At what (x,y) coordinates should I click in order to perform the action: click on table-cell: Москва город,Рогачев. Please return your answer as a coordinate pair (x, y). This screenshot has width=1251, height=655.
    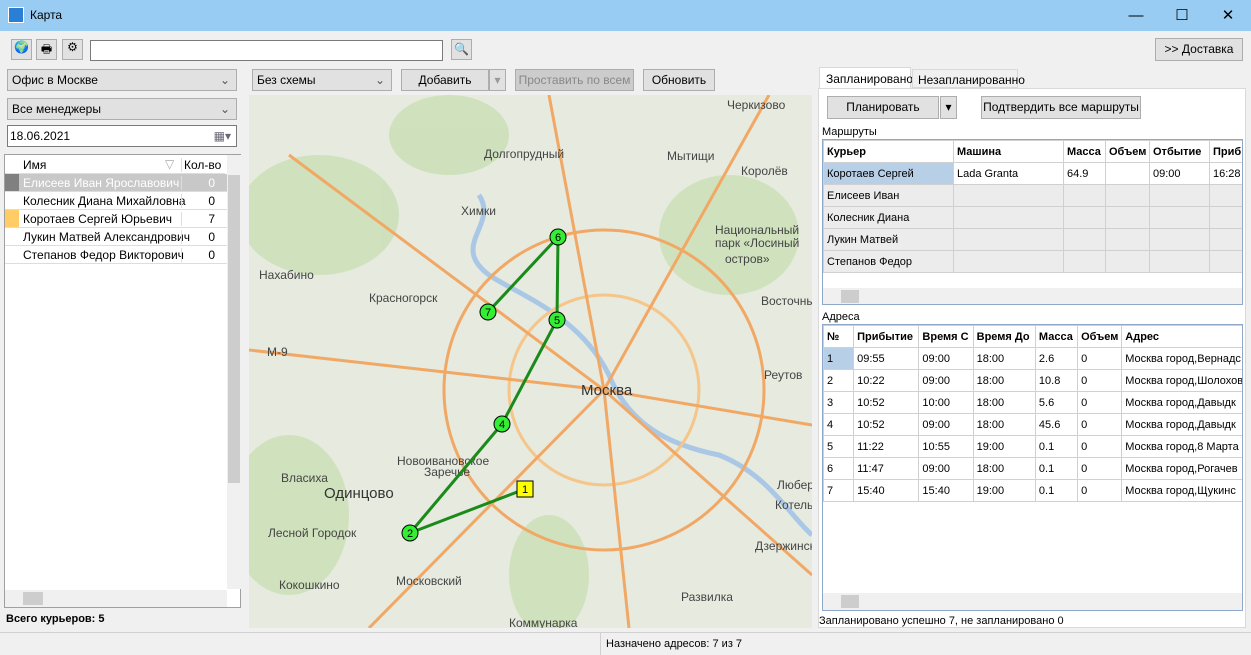
    Looking at the image, I should click on (1181, 468).